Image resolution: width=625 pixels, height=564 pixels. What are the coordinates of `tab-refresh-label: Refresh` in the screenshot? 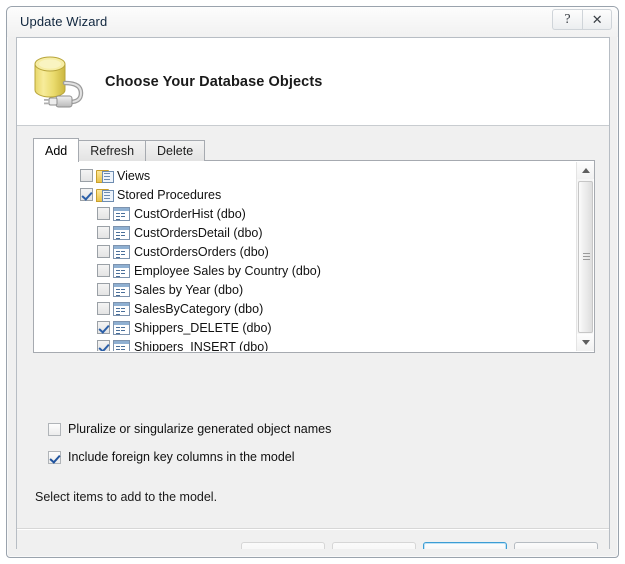 It's located at (112, 151).